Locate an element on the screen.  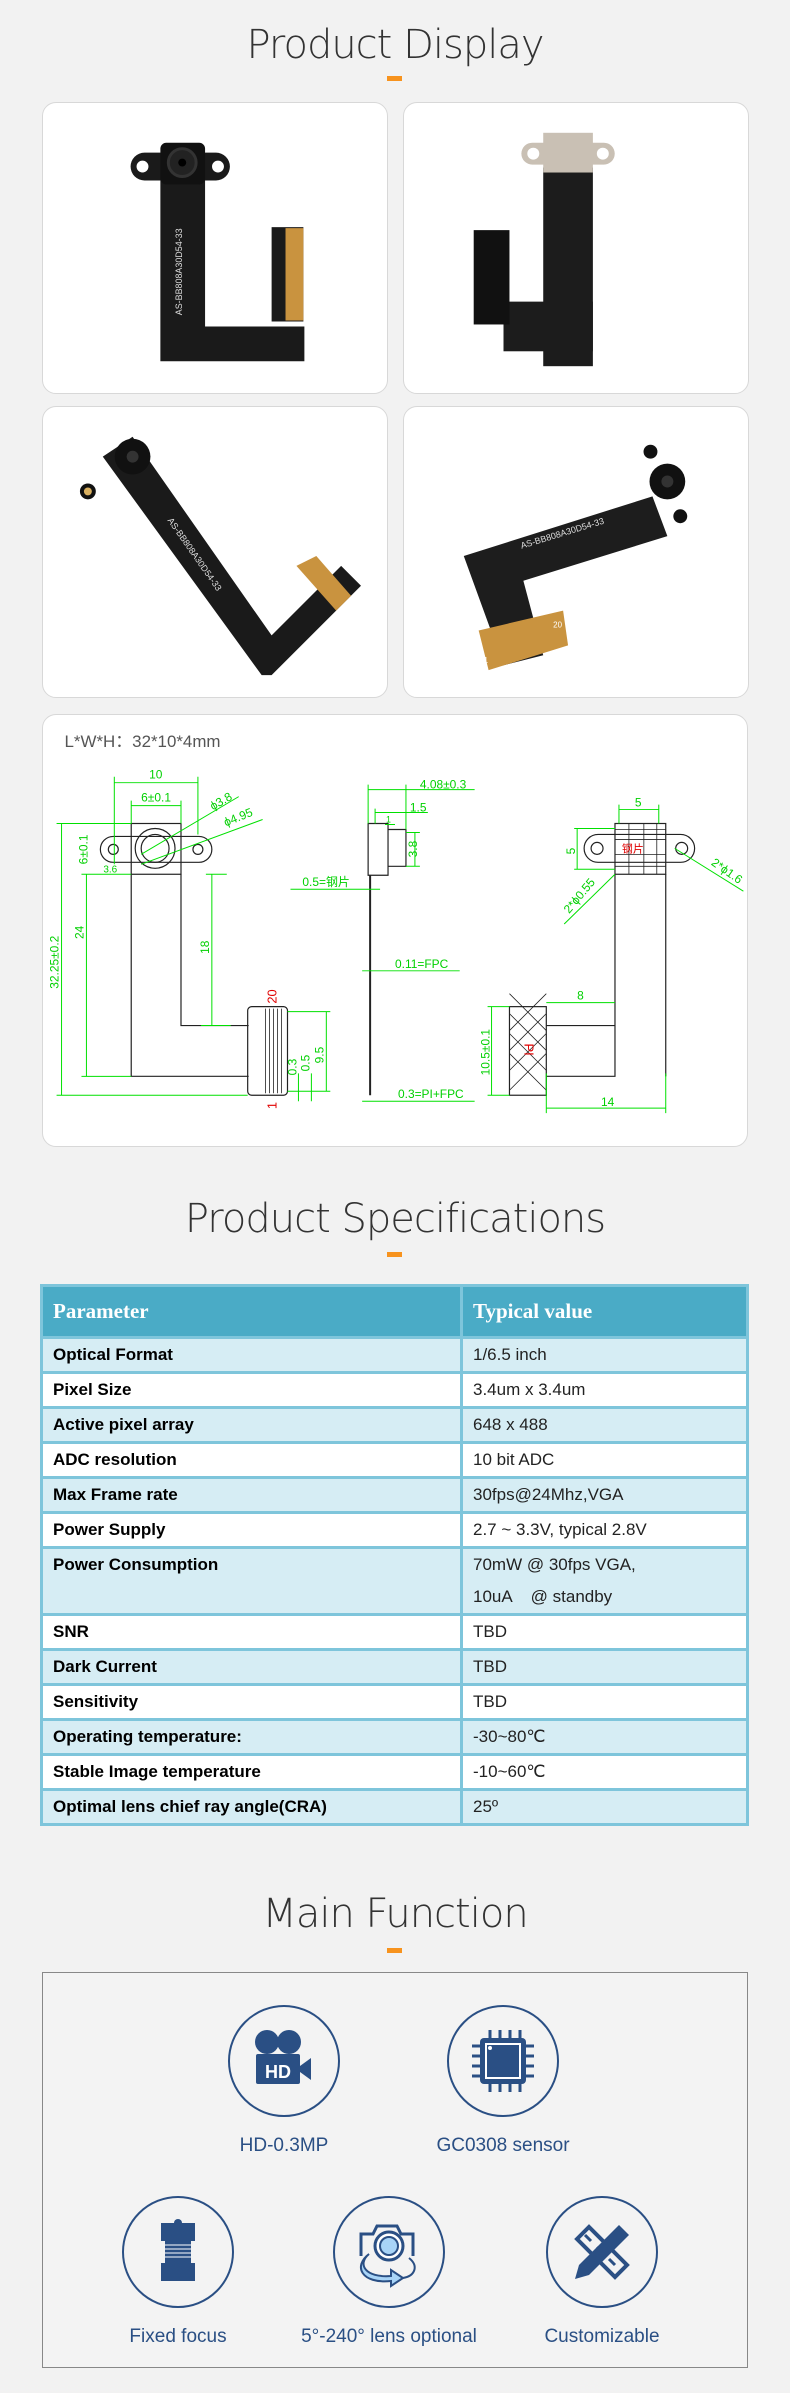
feature-label: GC0308 sensor is located at coordinates (503, 2145).